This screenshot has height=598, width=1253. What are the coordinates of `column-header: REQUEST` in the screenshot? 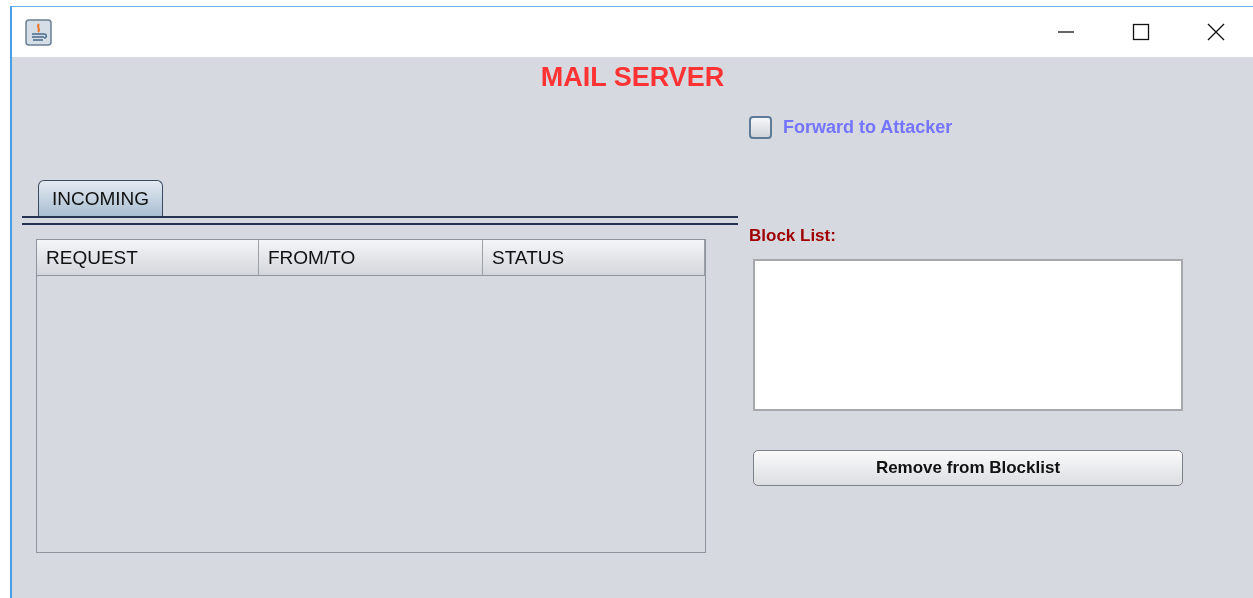 It's located at (148, 257).